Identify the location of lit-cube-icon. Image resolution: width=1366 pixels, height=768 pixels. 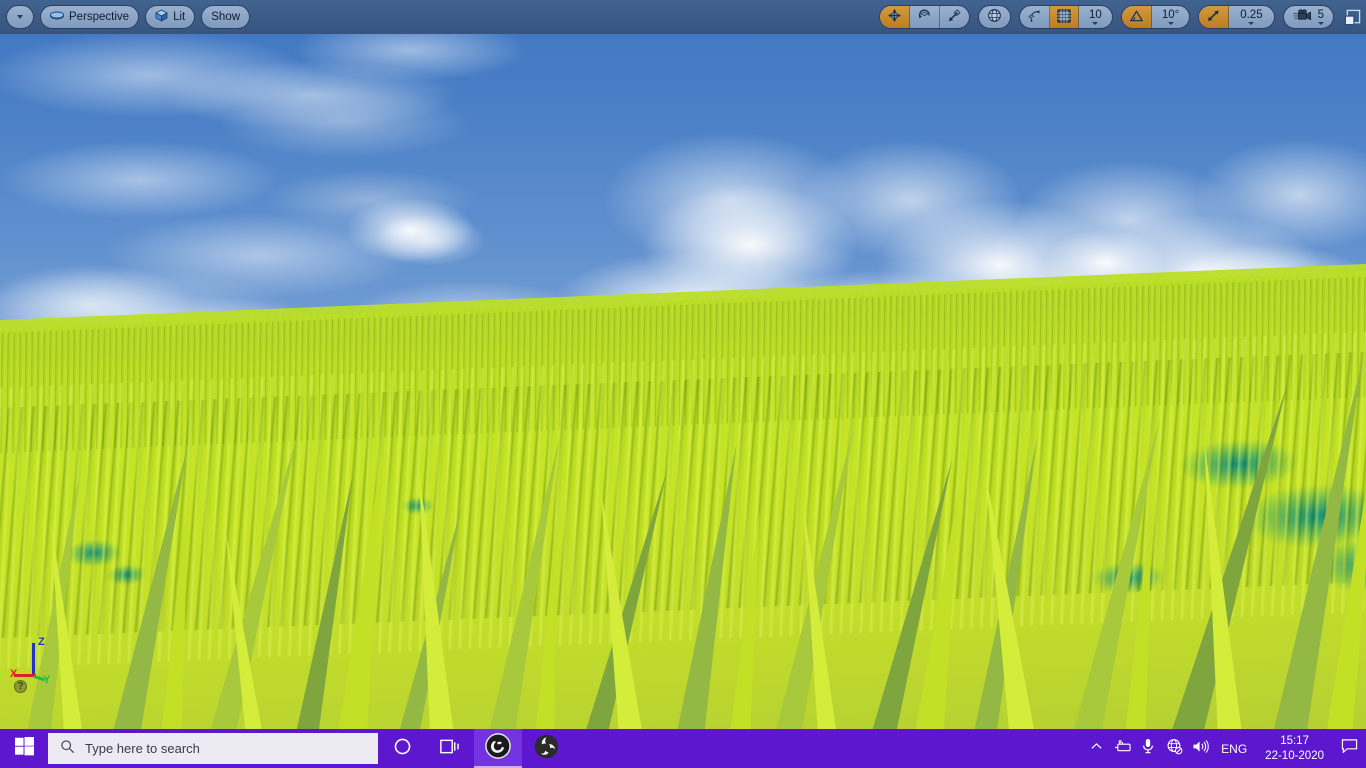
(161, 17).